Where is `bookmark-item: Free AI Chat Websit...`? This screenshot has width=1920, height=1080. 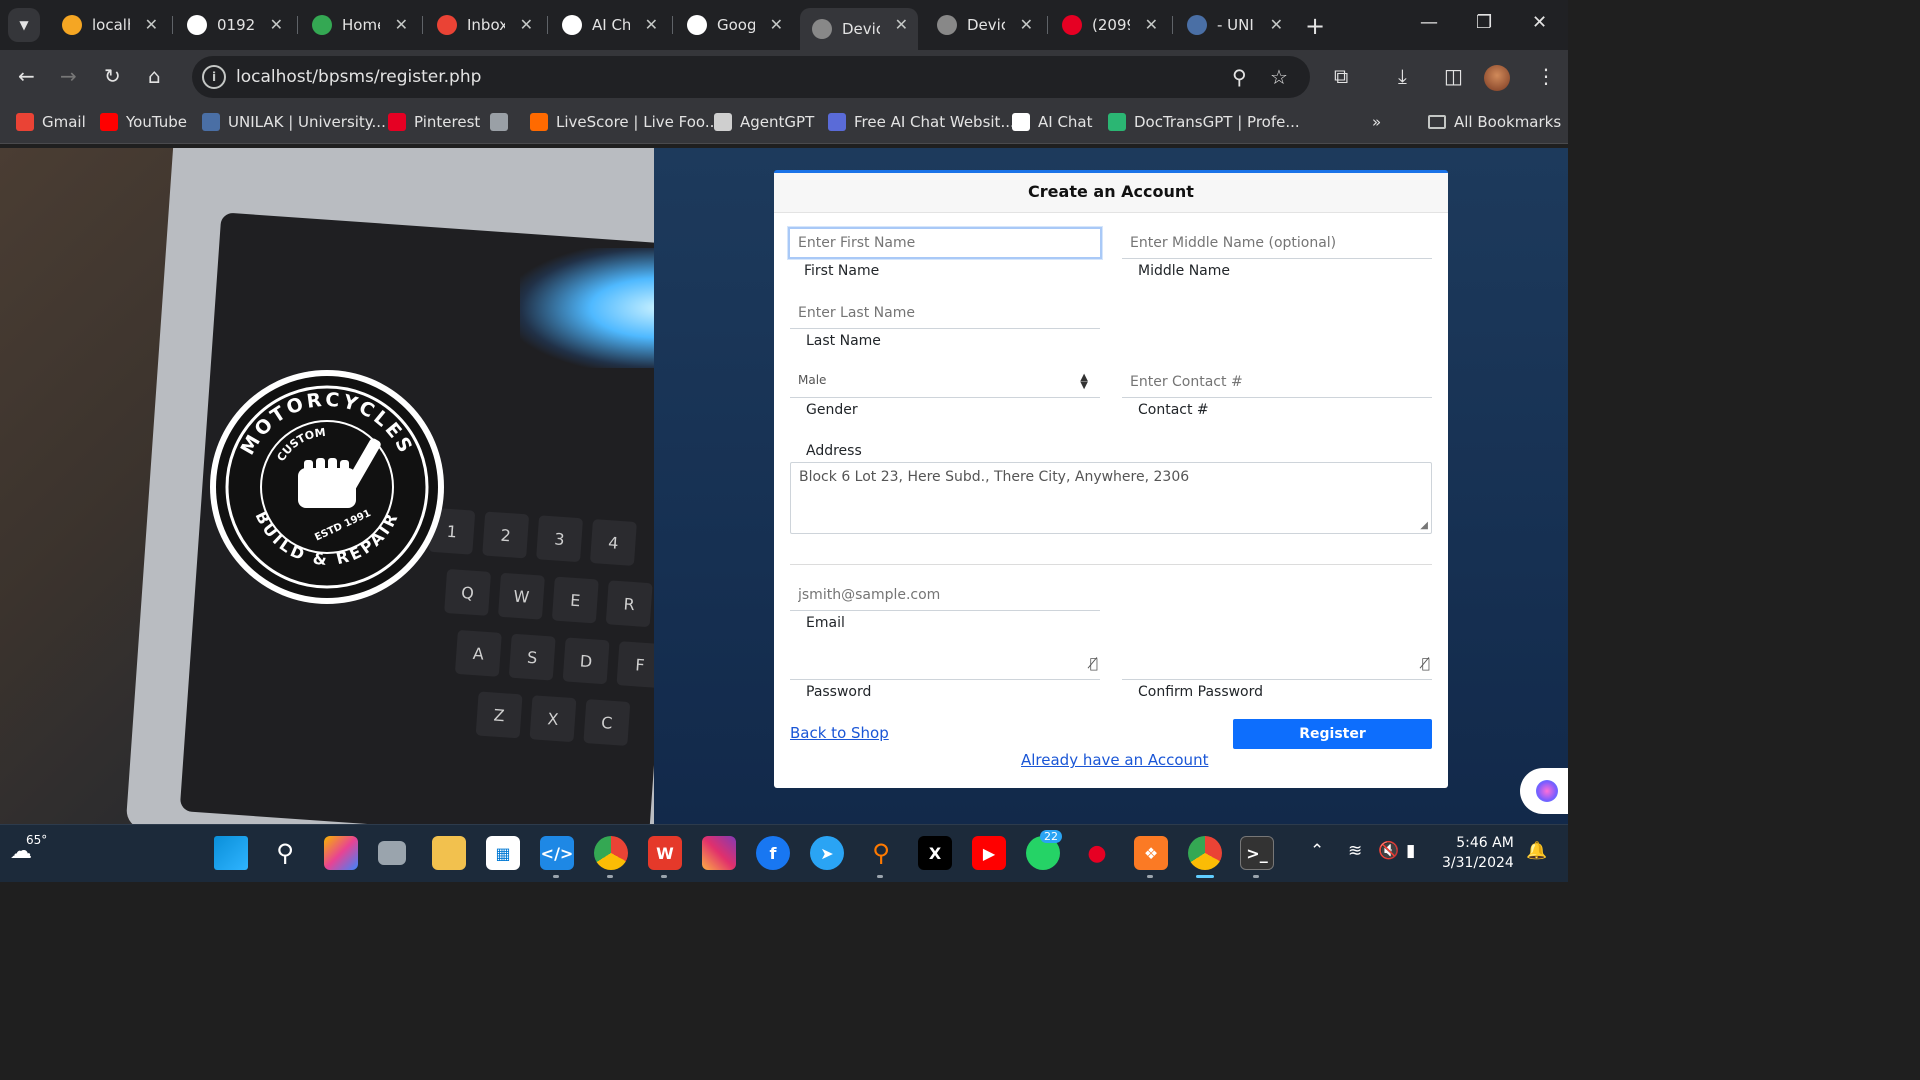
bookmark-item: Free AI Chat Websit... is located at coordinates (921, 122).